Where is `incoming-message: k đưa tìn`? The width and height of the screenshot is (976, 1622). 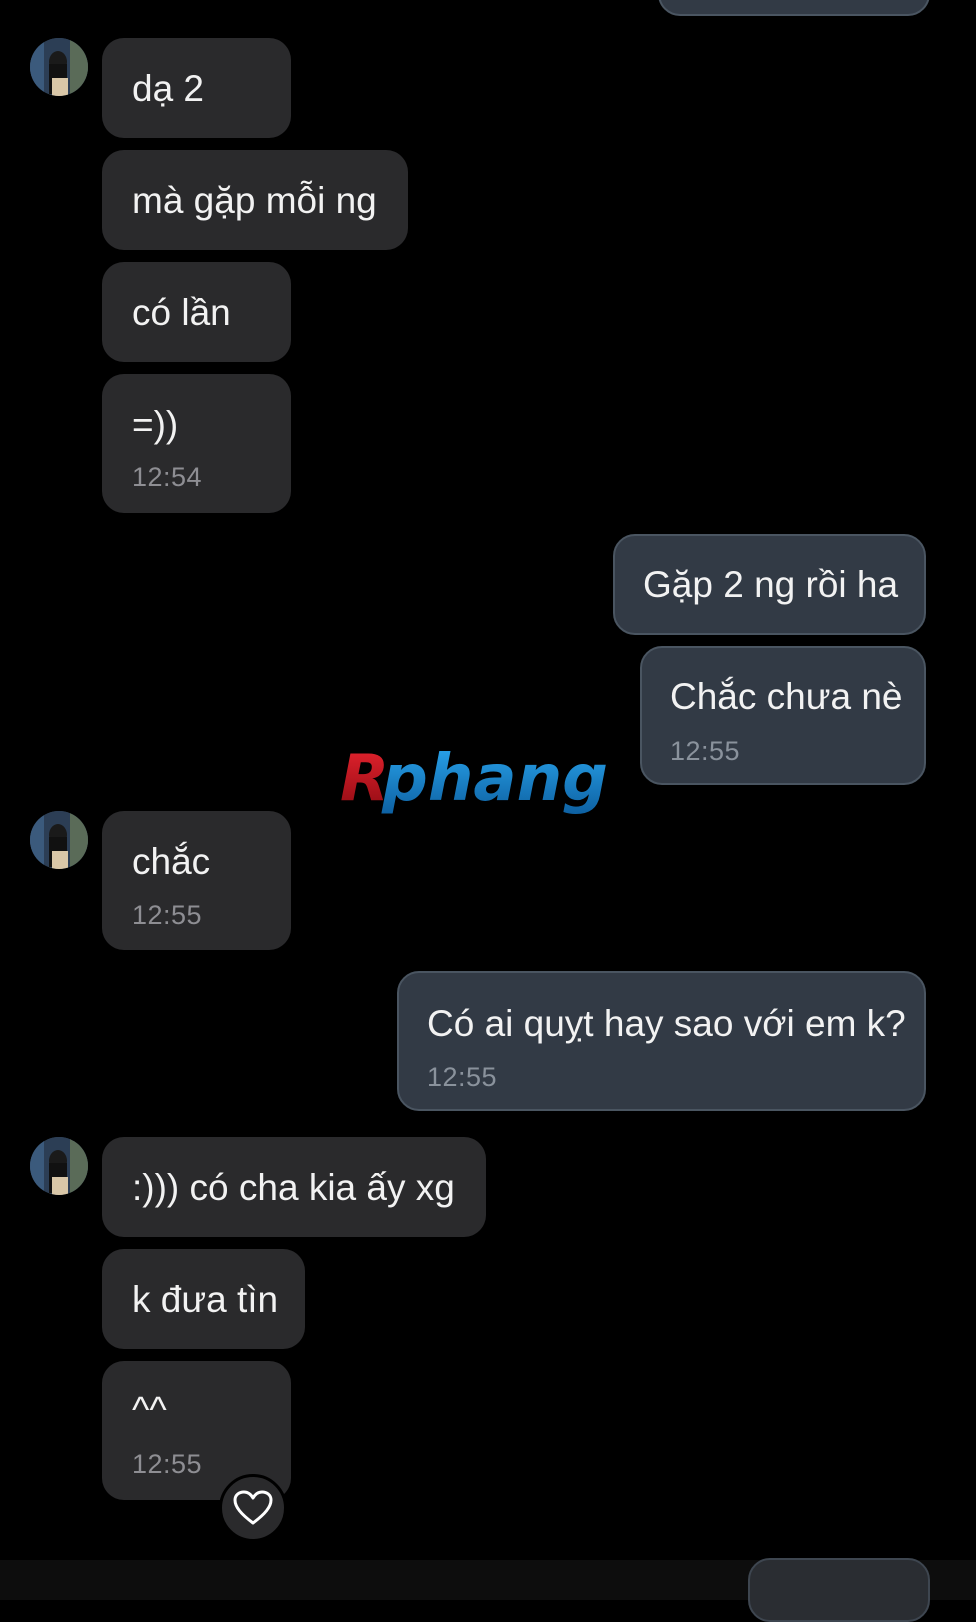
incoming-message: k đưa tìn is located at coordinates (203, 1299).